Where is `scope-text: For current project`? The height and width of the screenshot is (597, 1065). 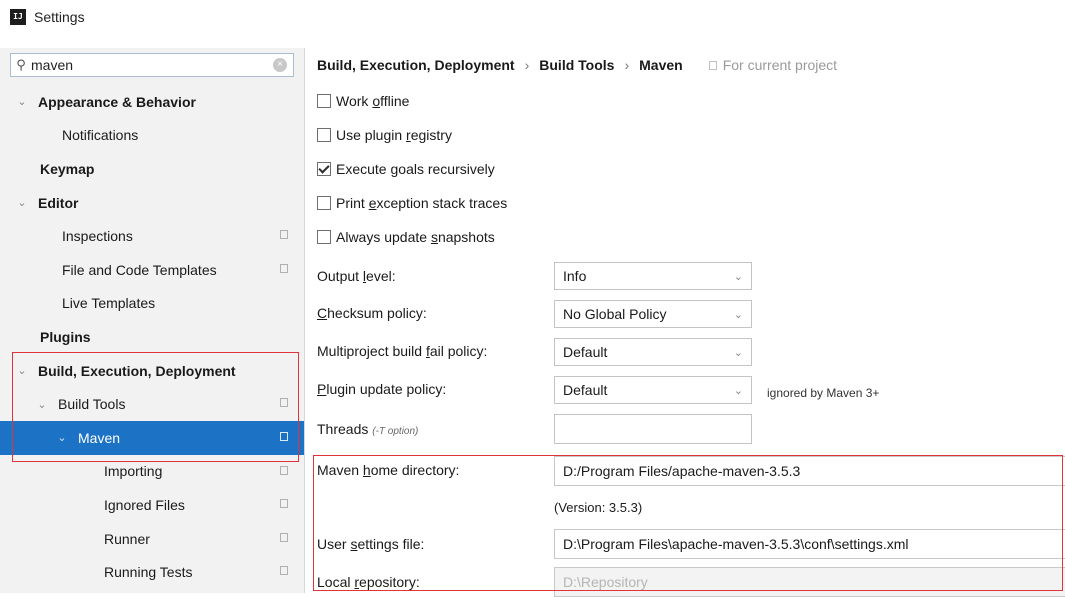 scope-text: For current project is located at coordinates (780, 65).